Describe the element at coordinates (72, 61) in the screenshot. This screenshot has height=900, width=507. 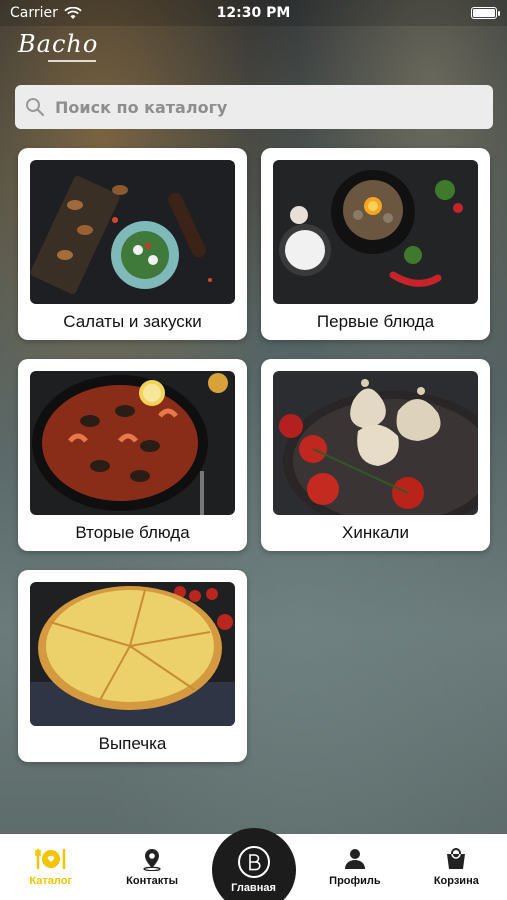
I see `logo-underline` at that location.